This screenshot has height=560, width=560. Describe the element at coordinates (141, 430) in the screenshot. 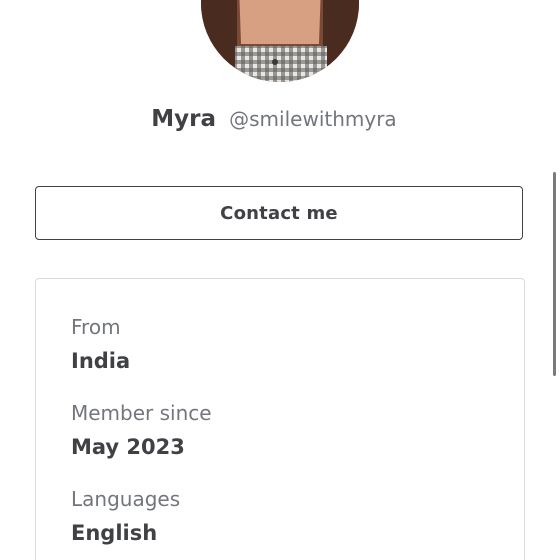

I see `info-item-member-since: Member since May 2023` at that location.